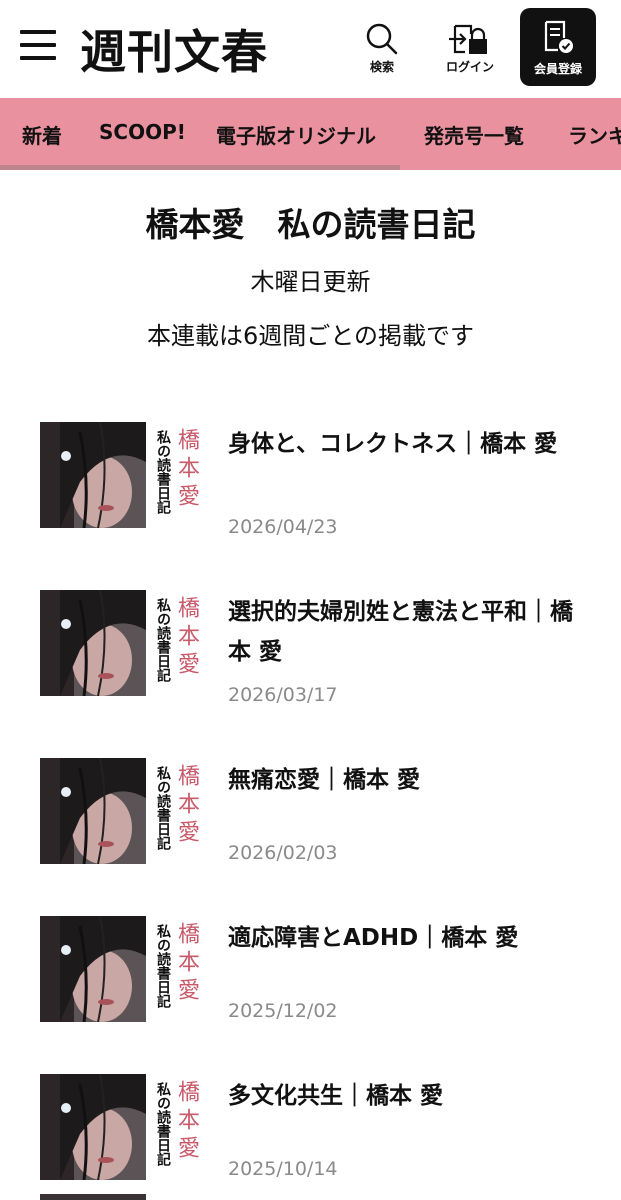 This screenshot has width=621, height=1200. Describe the element at coordinates (382, 39) in the screenshot. I see `search-icon` at that location.